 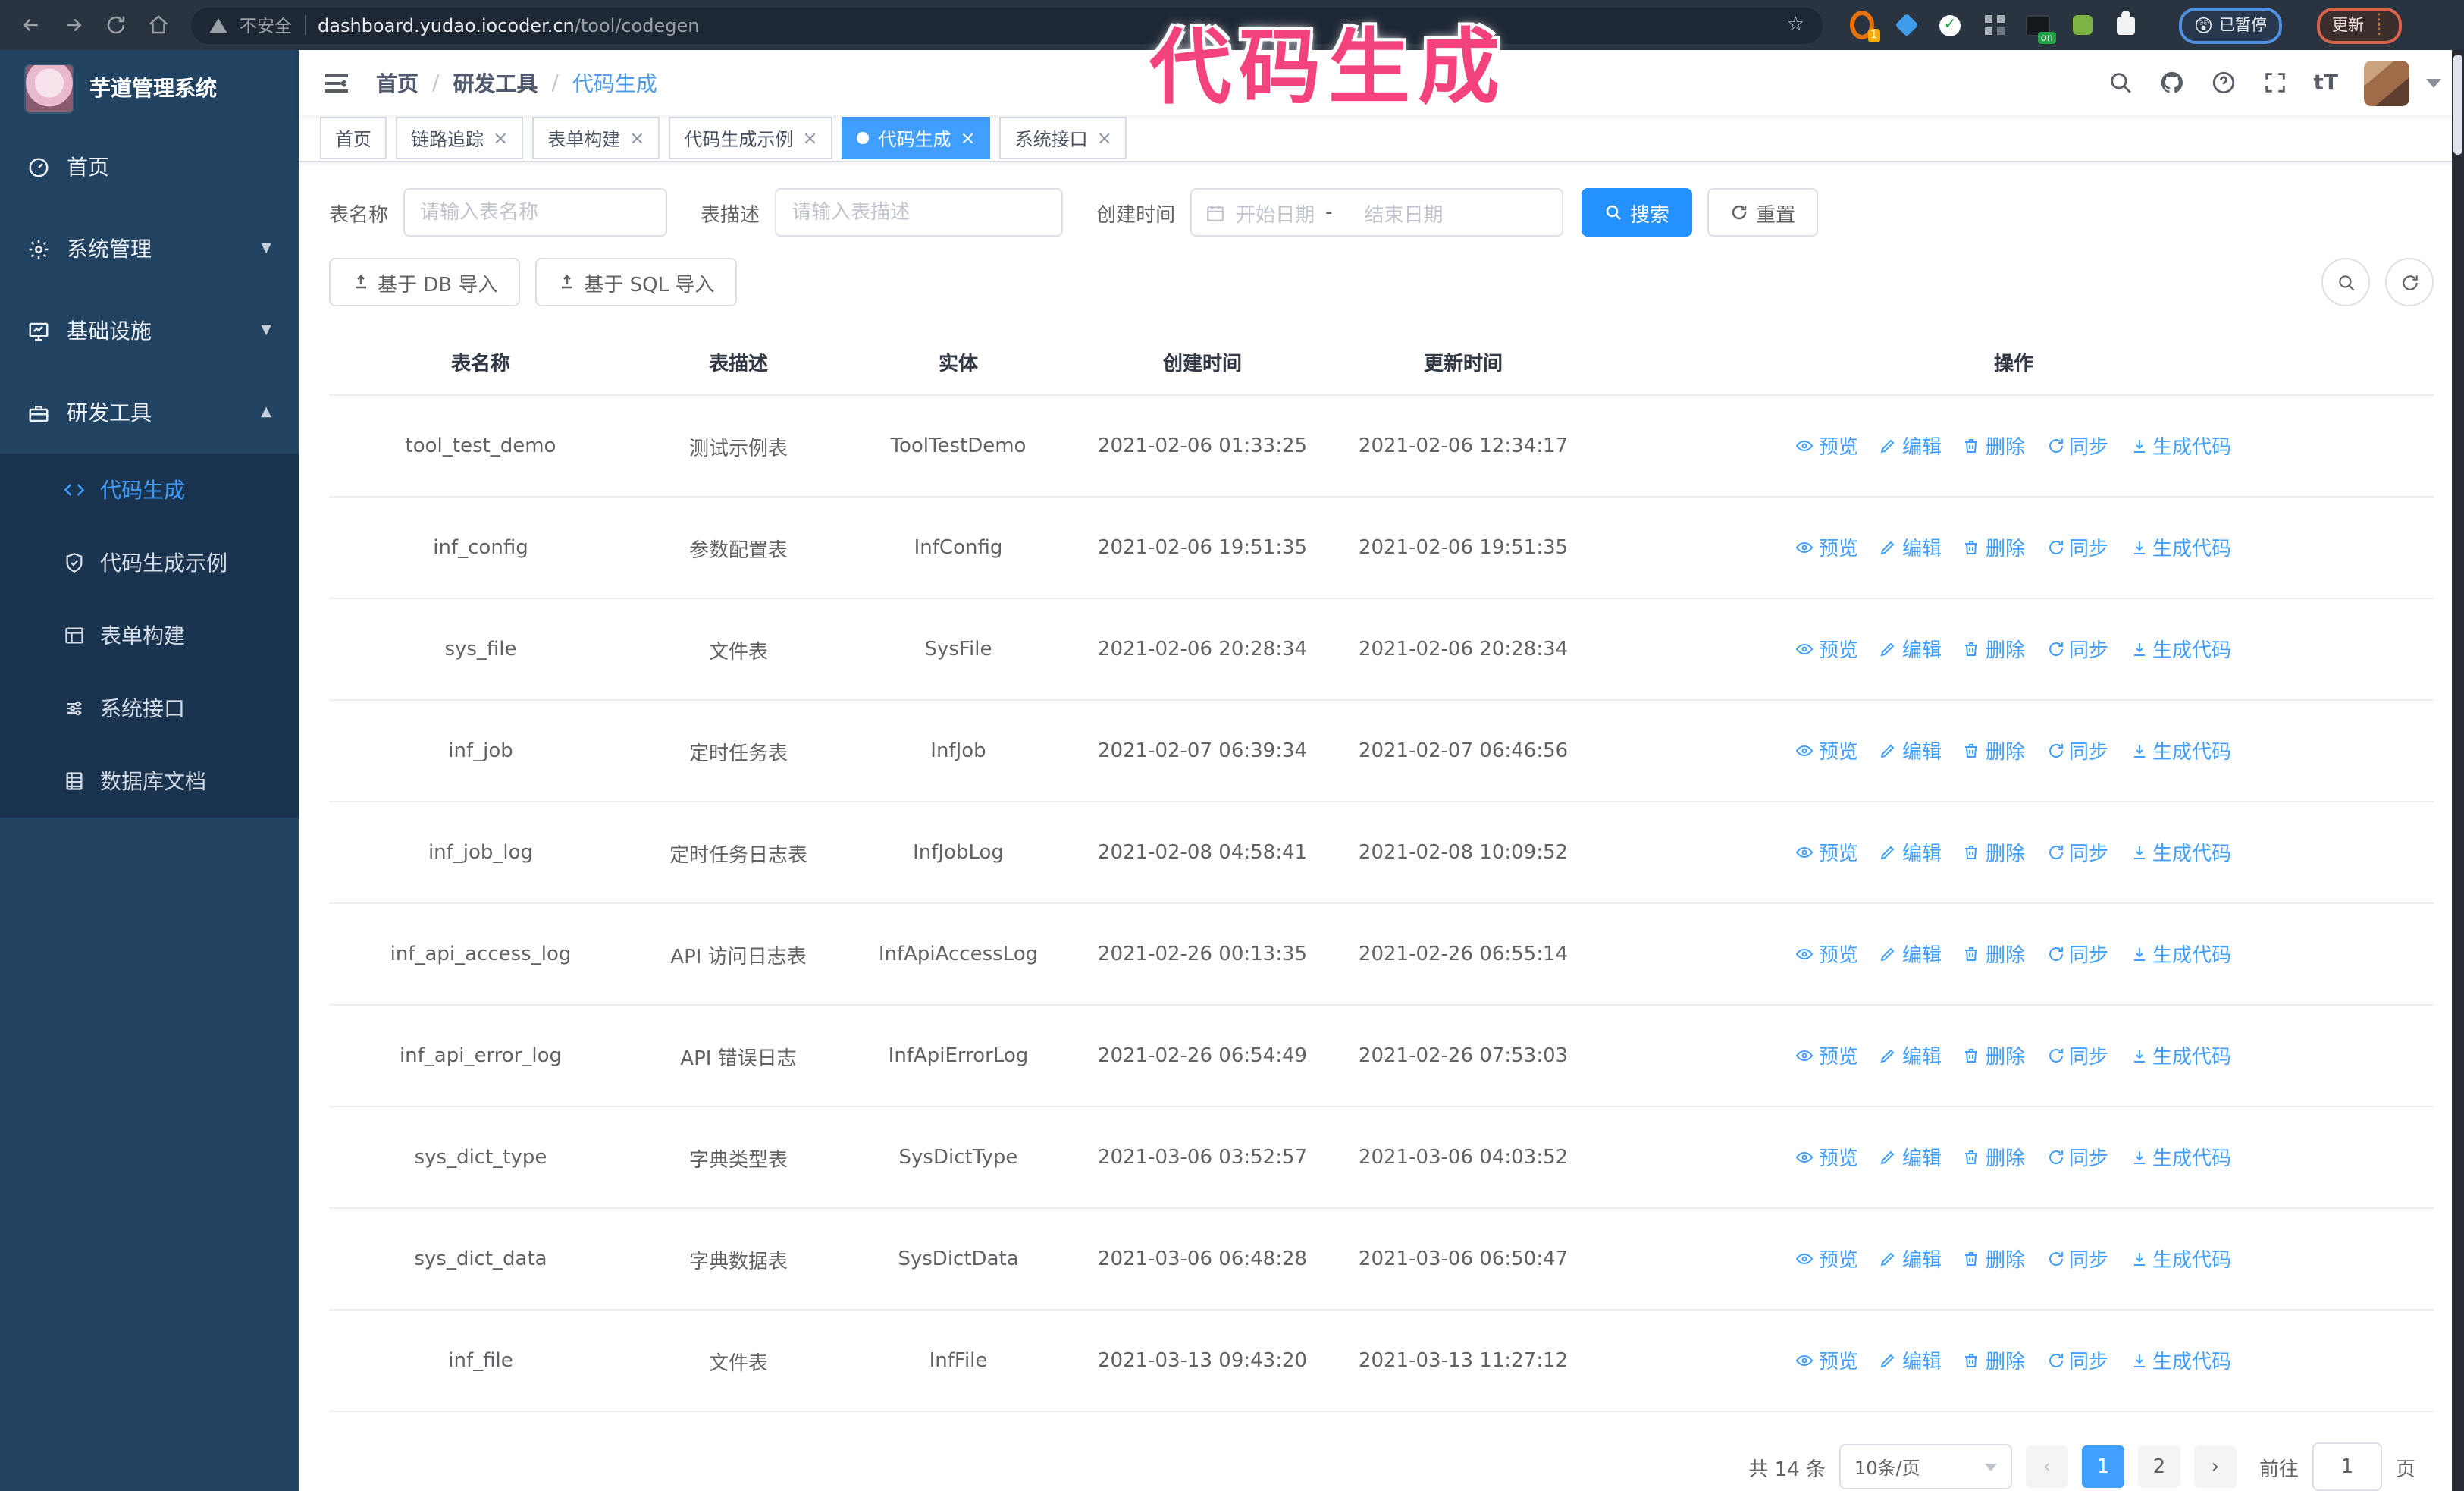 I want to click on avatar-caret-icon, so click(x=2434, y=83).